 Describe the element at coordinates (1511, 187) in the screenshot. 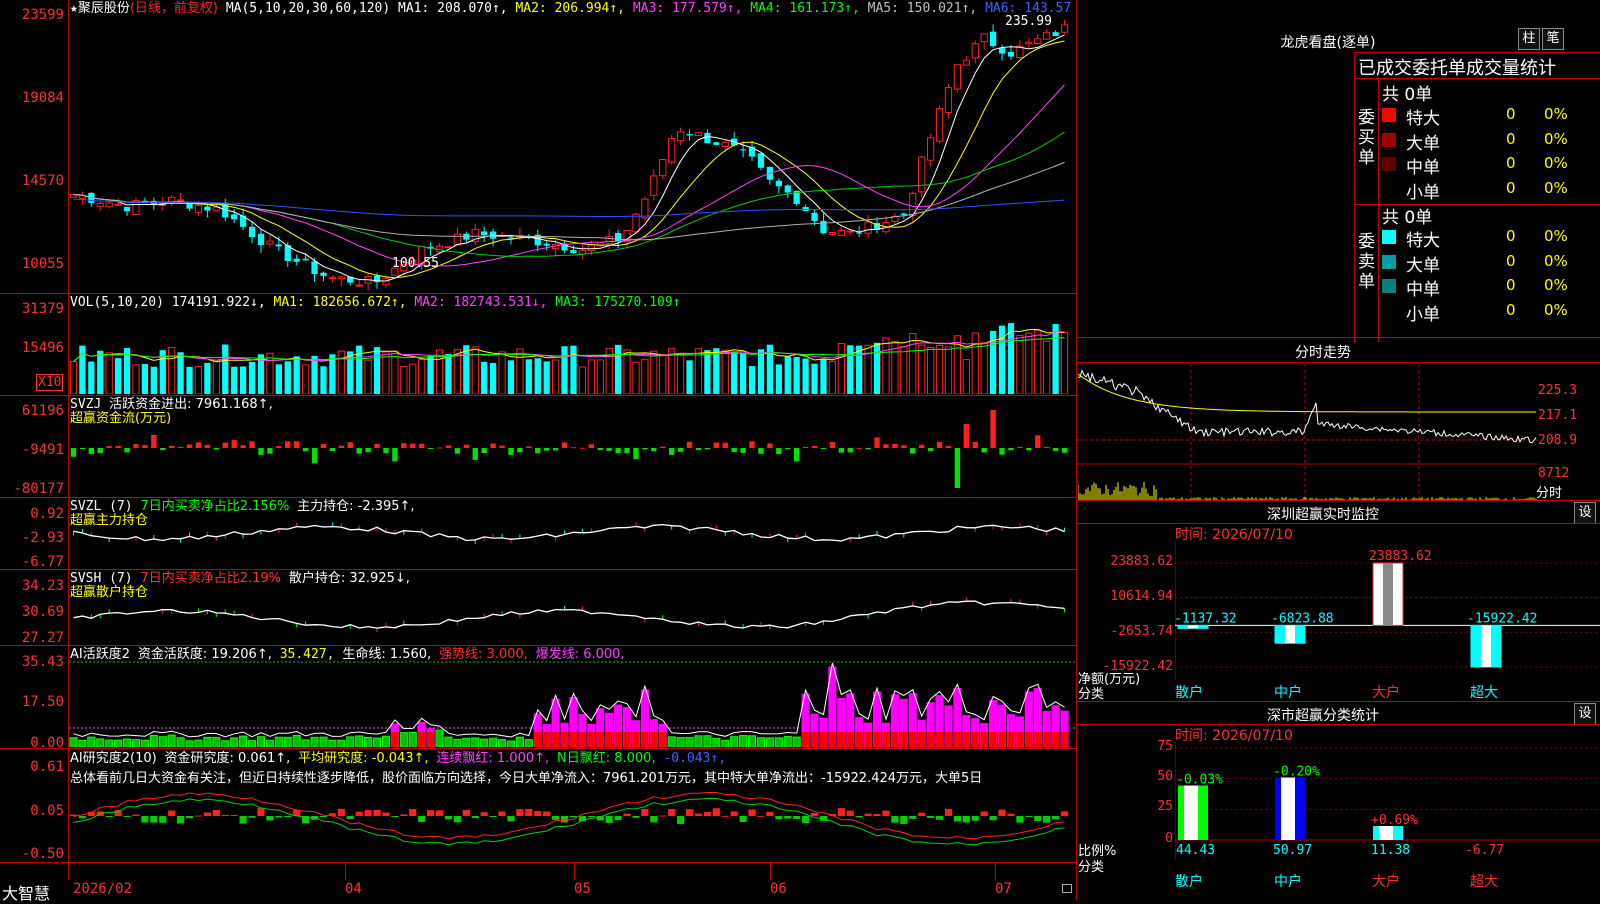

I see `order-count: 0` at that location.